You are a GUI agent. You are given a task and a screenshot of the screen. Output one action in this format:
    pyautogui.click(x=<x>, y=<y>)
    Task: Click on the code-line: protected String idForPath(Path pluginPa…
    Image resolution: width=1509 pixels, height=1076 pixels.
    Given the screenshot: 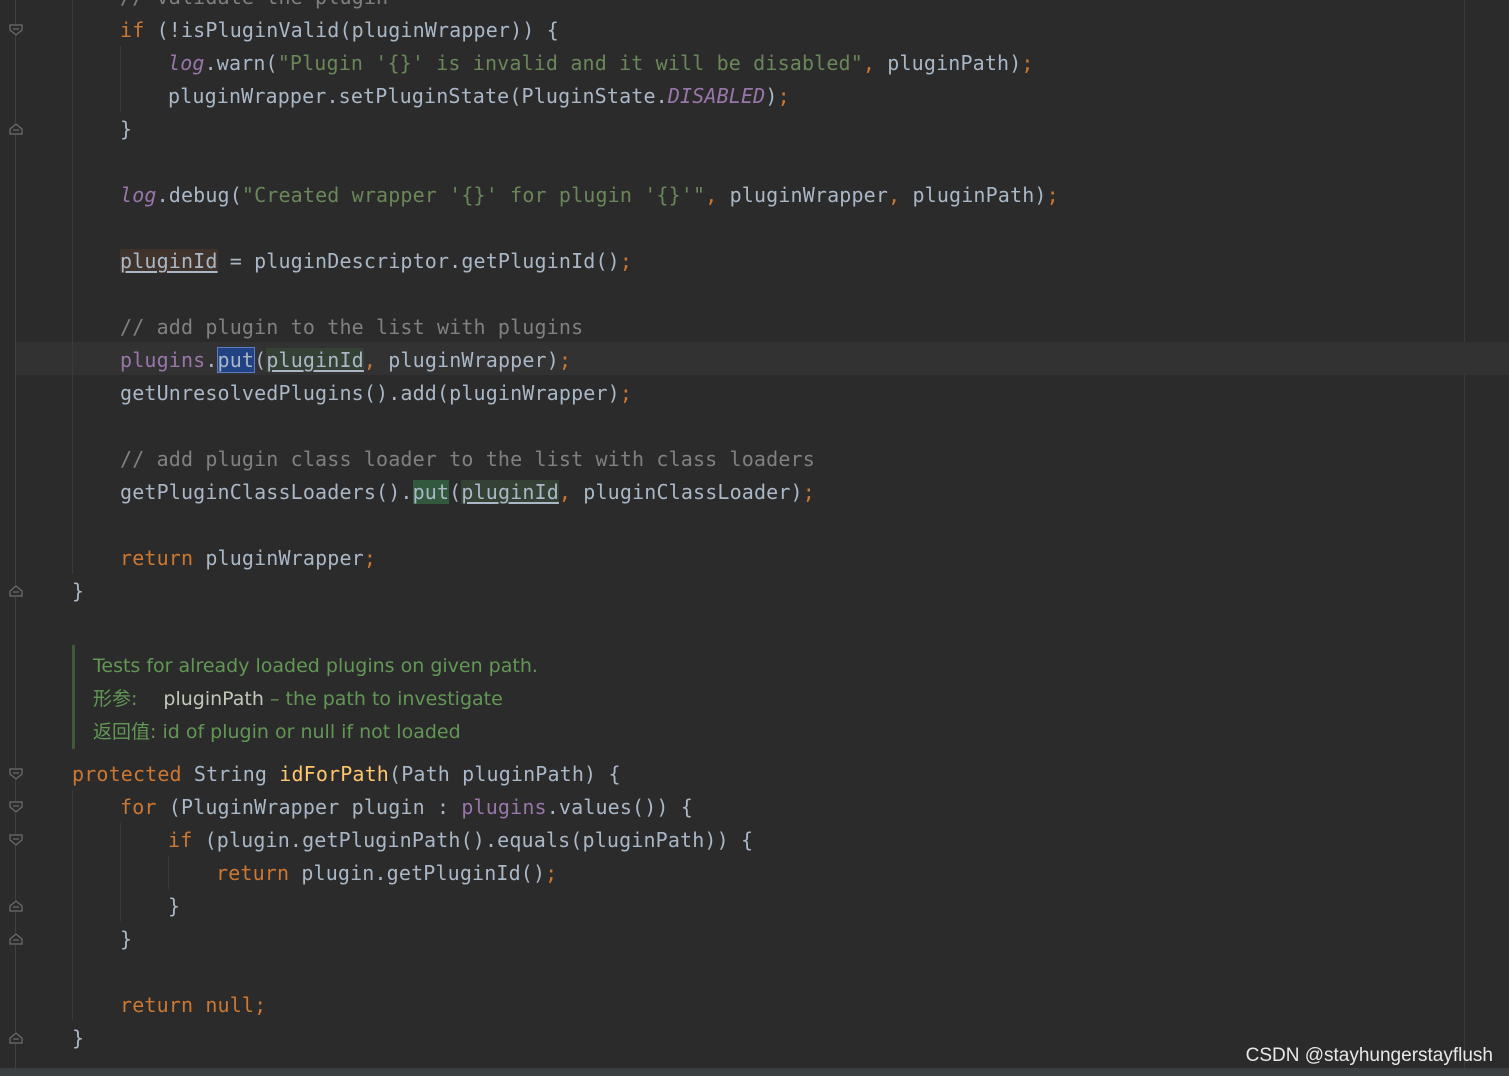 What is the action you would take?
    pyautogui.click(x=346, y=774)
    